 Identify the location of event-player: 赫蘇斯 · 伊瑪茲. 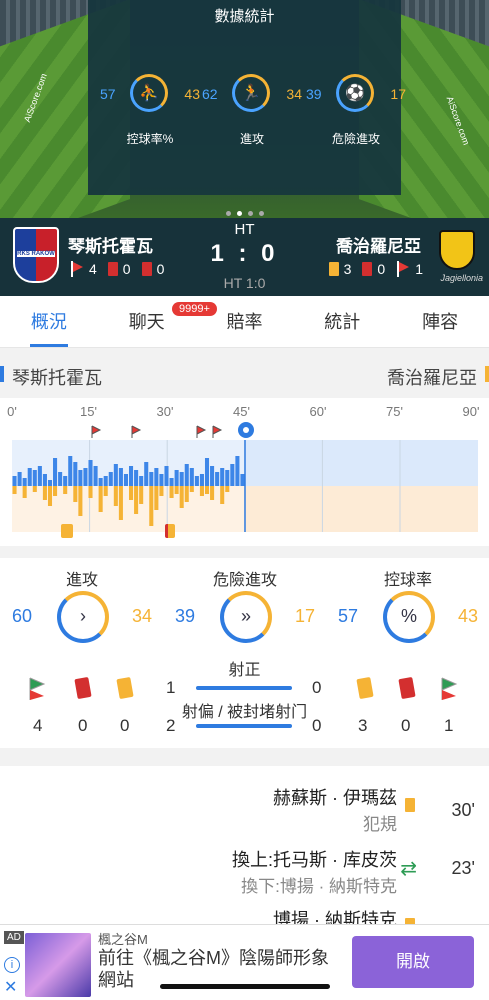
(335, 798).